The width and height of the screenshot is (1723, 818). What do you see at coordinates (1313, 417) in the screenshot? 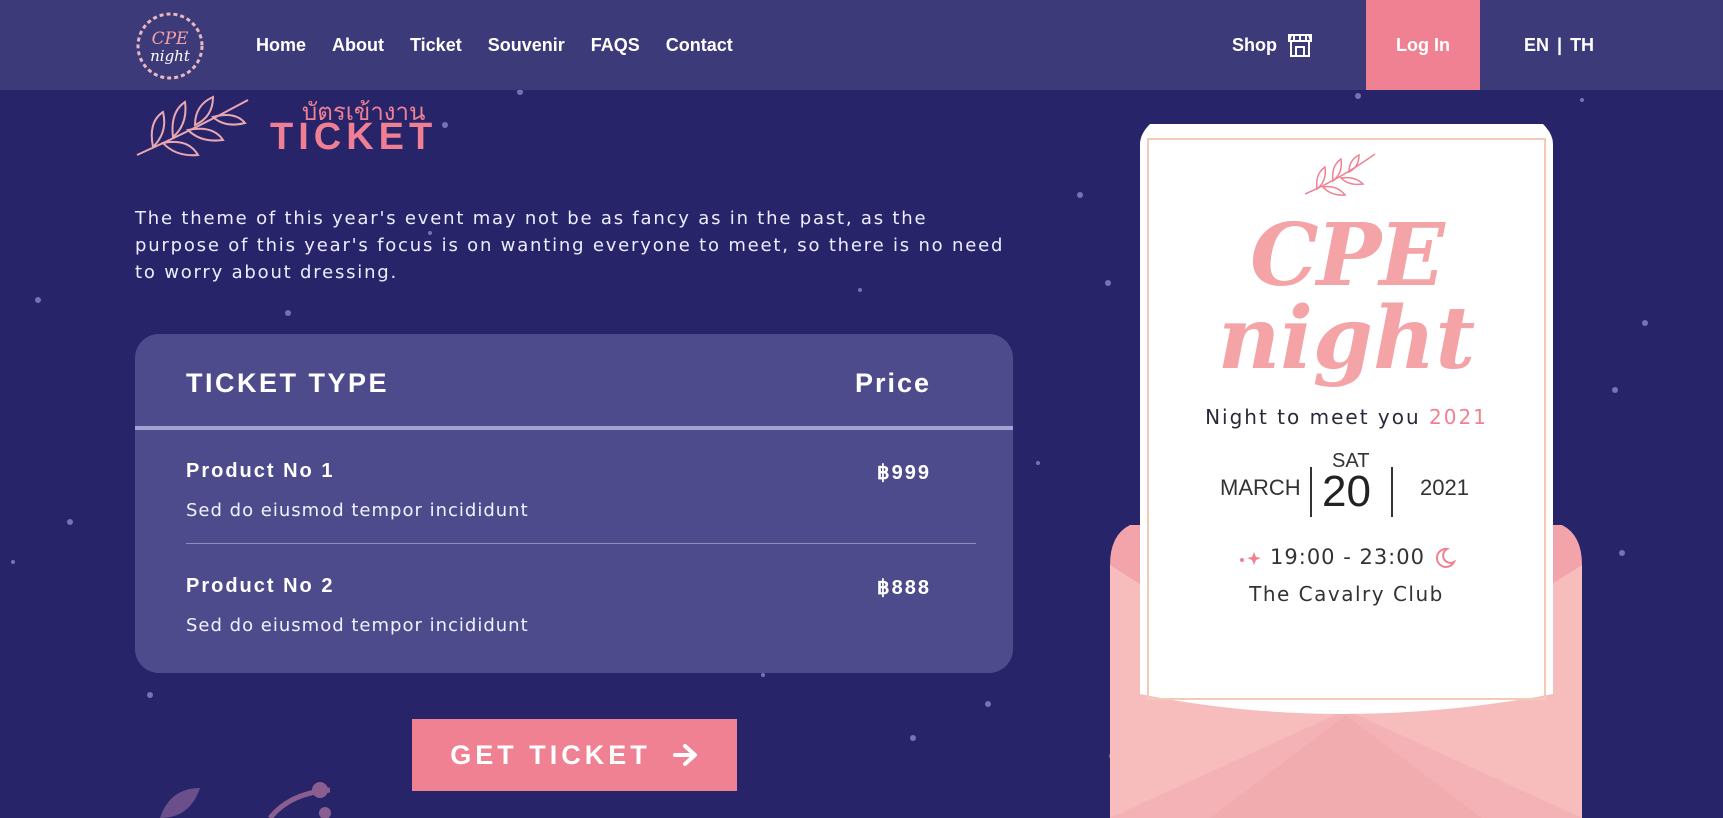
I see `tagline-text: Night to meet you` at bounding box center [1313, 417].